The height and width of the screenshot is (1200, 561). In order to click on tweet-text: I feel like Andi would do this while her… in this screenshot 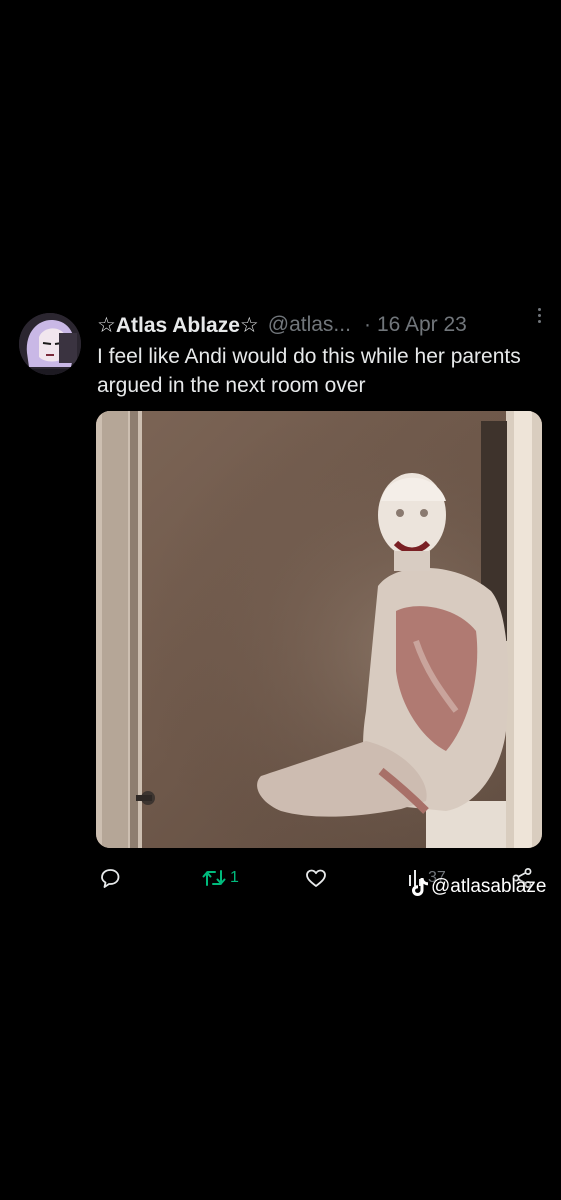, I will do `click(309, 371)`.